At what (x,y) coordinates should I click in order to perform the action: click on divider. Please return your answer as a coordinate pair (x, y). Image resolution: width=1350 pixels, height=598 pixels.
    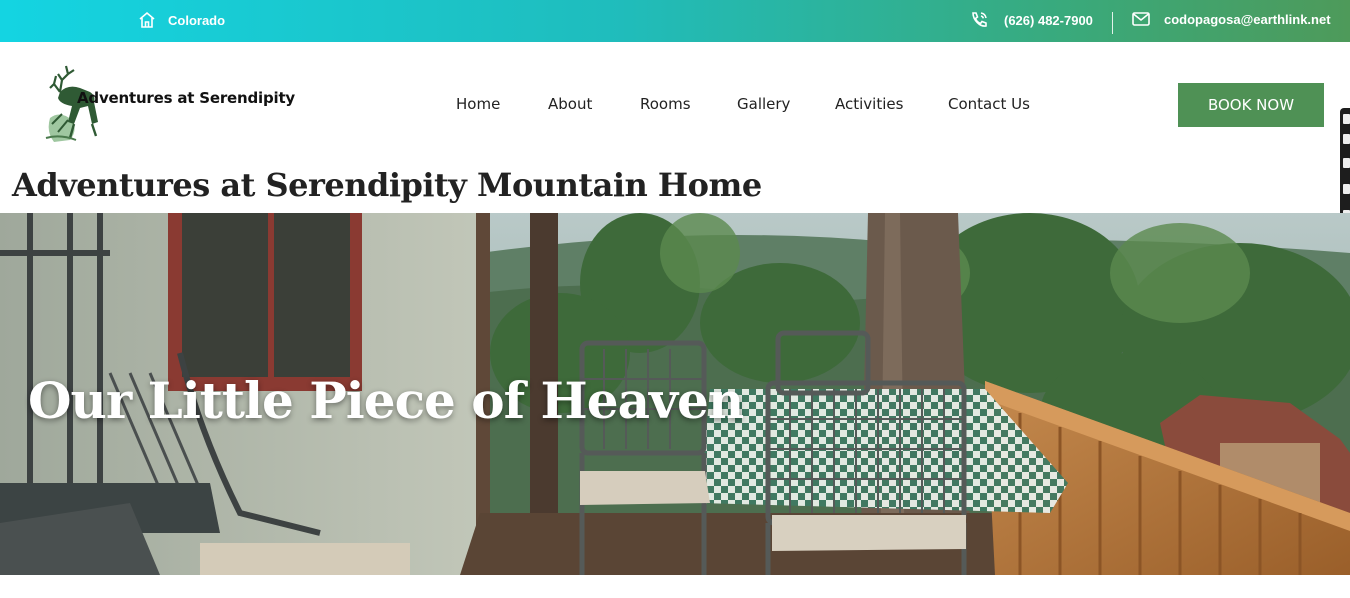
    Looking at the image, I should click on (1112, 23).